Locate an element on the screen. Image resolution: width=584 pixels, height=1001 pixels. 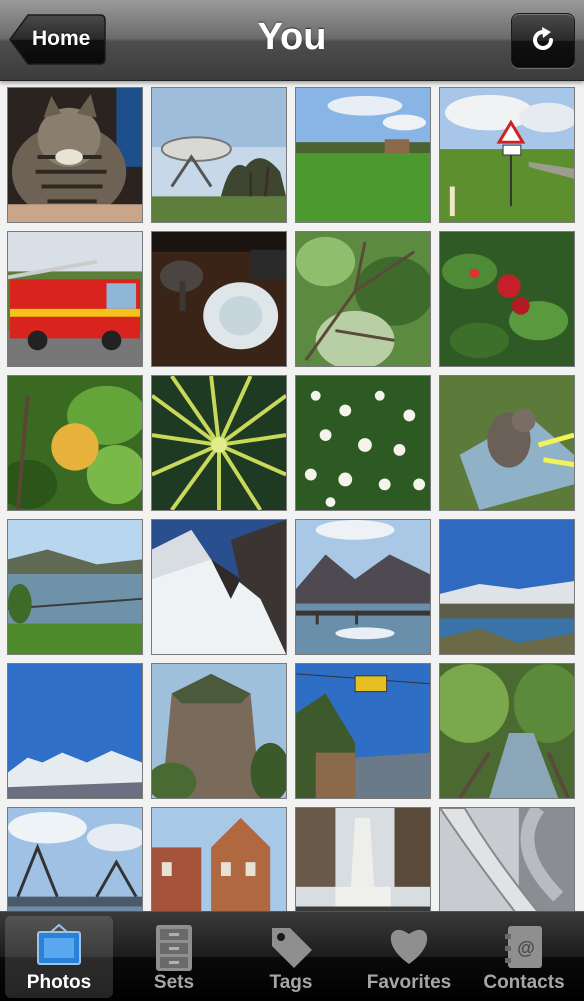
photo-thumbnail-twigs is located at coordinates (363, 299).